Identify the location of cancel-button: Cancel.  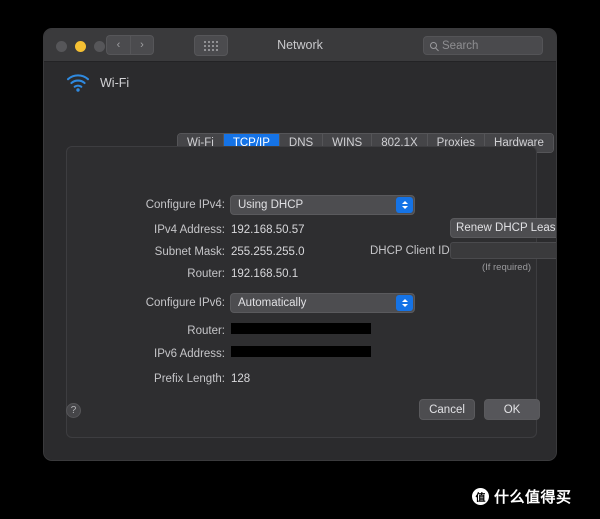
(447, 409).